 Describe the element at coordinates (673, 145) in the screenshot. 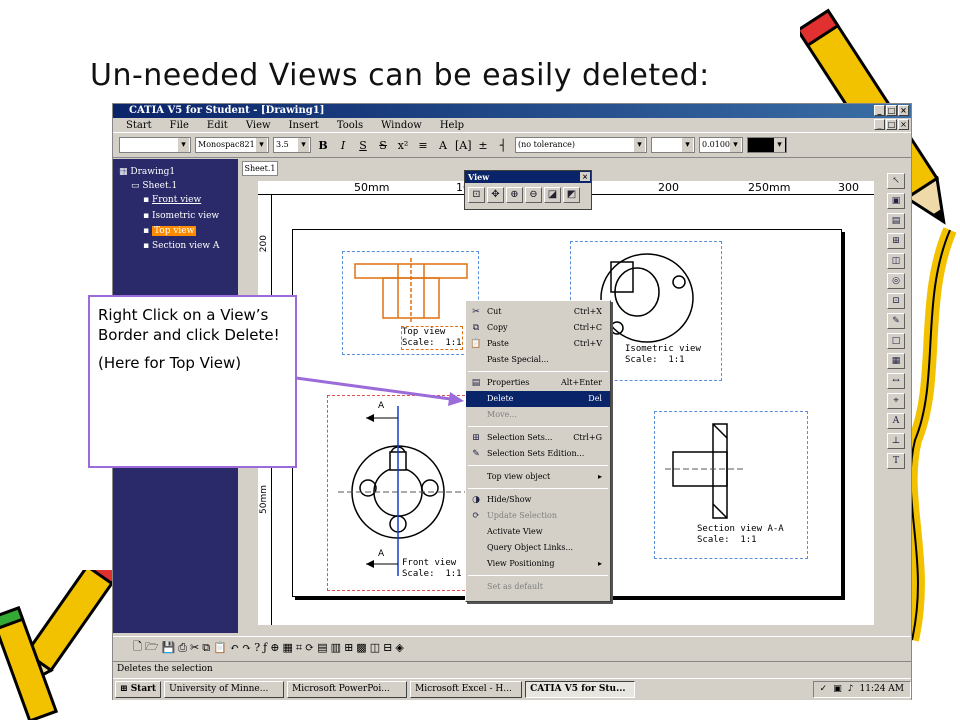

I see `tolerance-value-combo` at that location.